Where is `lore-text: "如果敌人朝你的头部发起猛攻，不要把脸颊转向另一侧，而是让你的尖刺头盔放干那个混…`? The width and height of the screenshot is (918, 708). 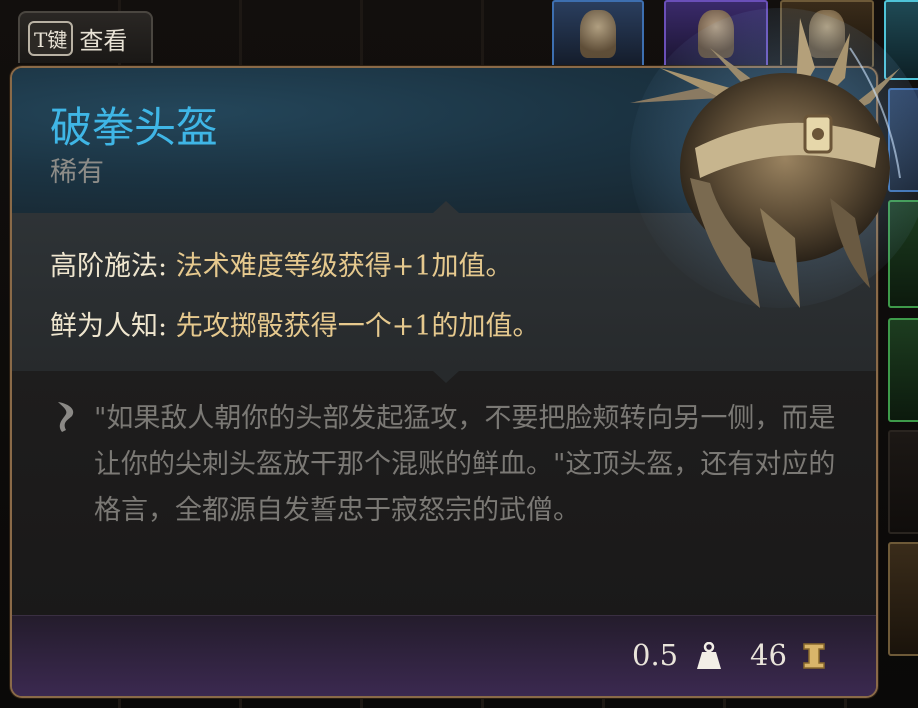 lore-text: "如果敌人朝你的头部发起猛攻，不要把脸颊转向另一侧，而是让你的尖刺头盔放干那个混… is located at coordinates (465, 464).